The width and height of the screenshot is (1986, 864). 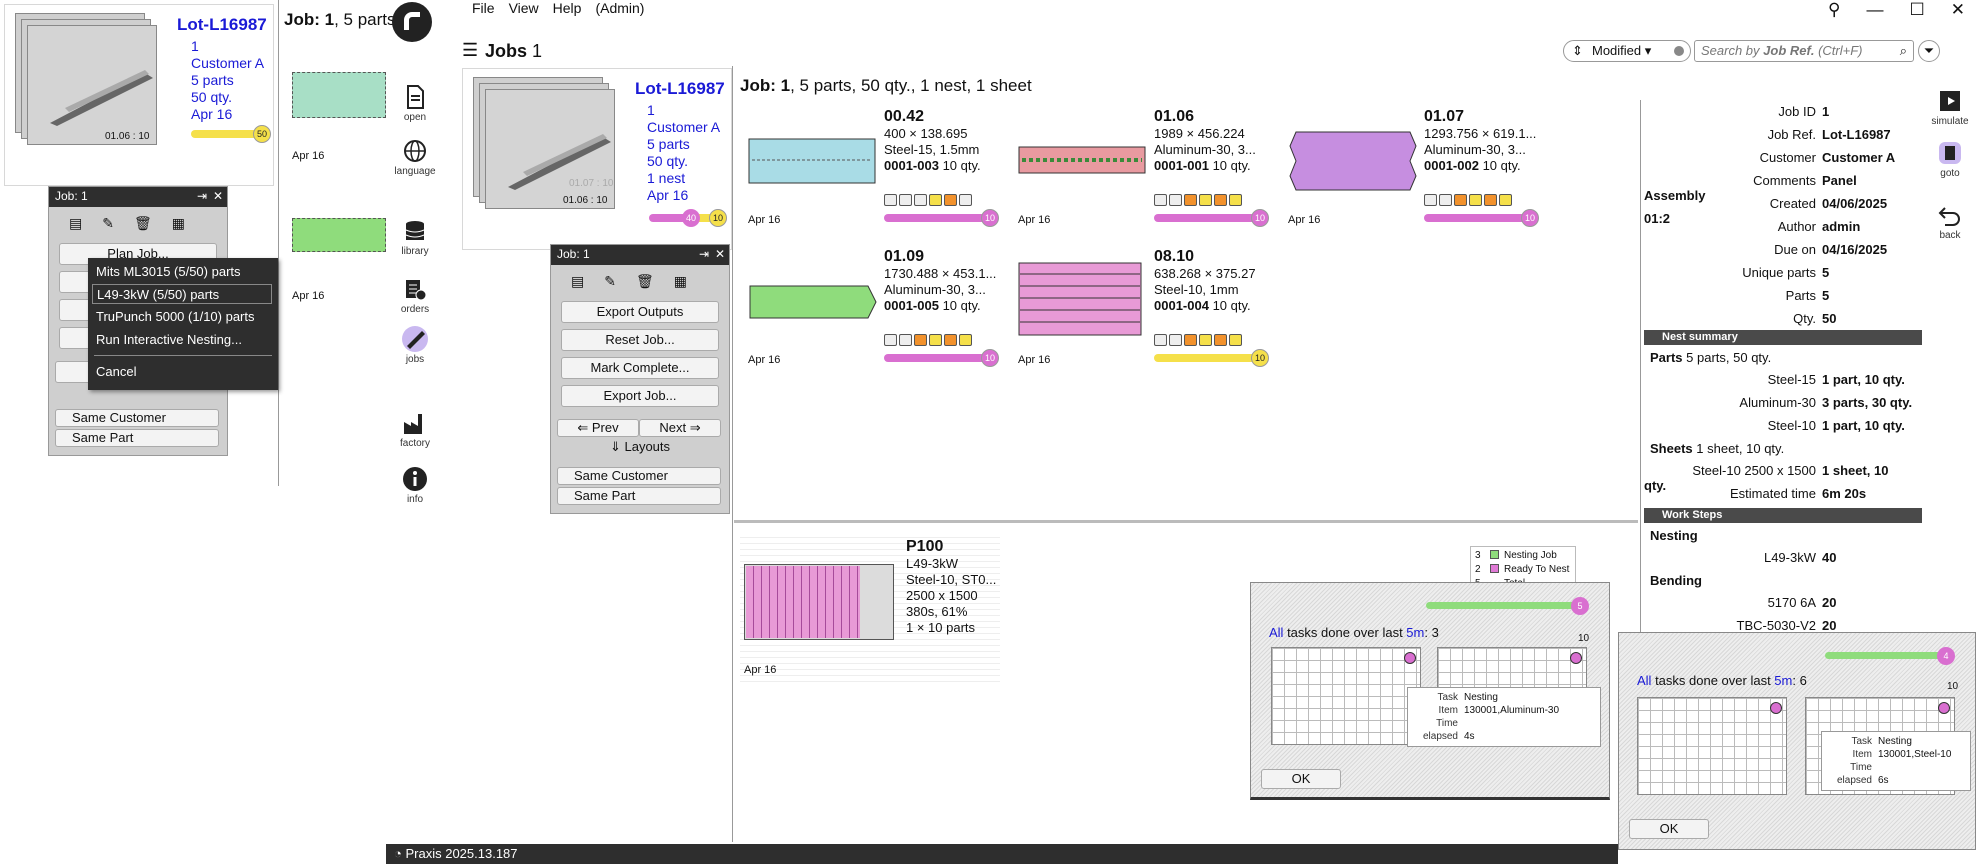 I want to click on menu-item-l49: L49-3kW (5/50) parts, so click(x=182, y=294).